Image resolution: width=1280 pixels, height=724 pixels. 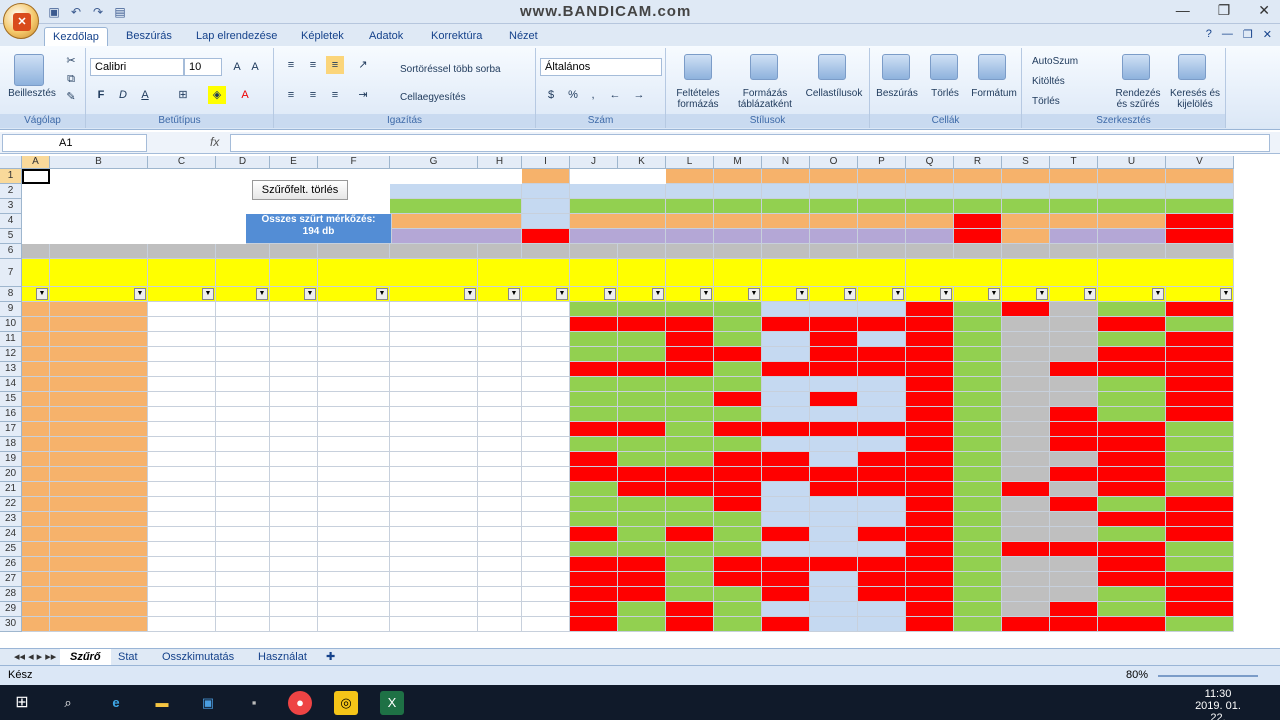 What do you see at coordinates (11, 519) in the screenshot?
I see `row-header-23: 23` at bounding box center [11, 519].